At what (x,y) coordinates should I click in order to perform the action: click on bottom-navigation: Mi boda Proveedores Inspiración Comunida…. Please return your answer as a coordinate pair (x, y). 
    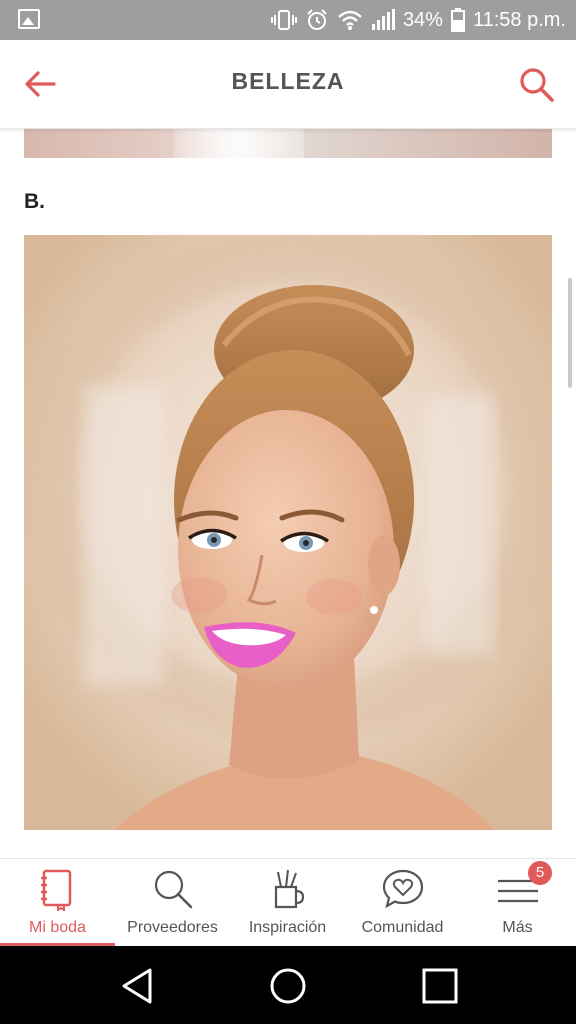
    Looking at the image, I should click on (288, 902).